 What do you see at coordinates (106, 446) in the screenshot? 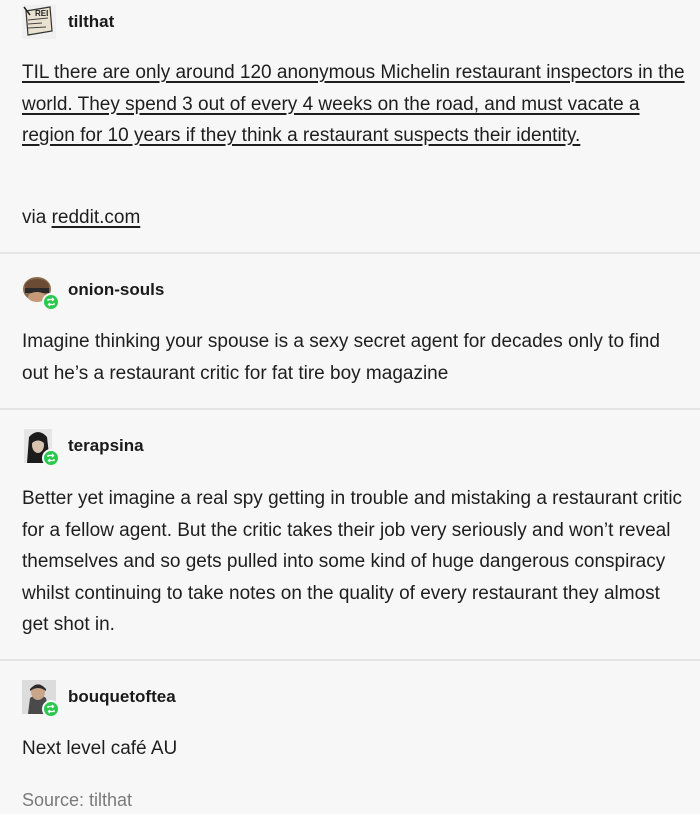
I see `username-terapsina: terapsina` at bounding box center [106, 446].